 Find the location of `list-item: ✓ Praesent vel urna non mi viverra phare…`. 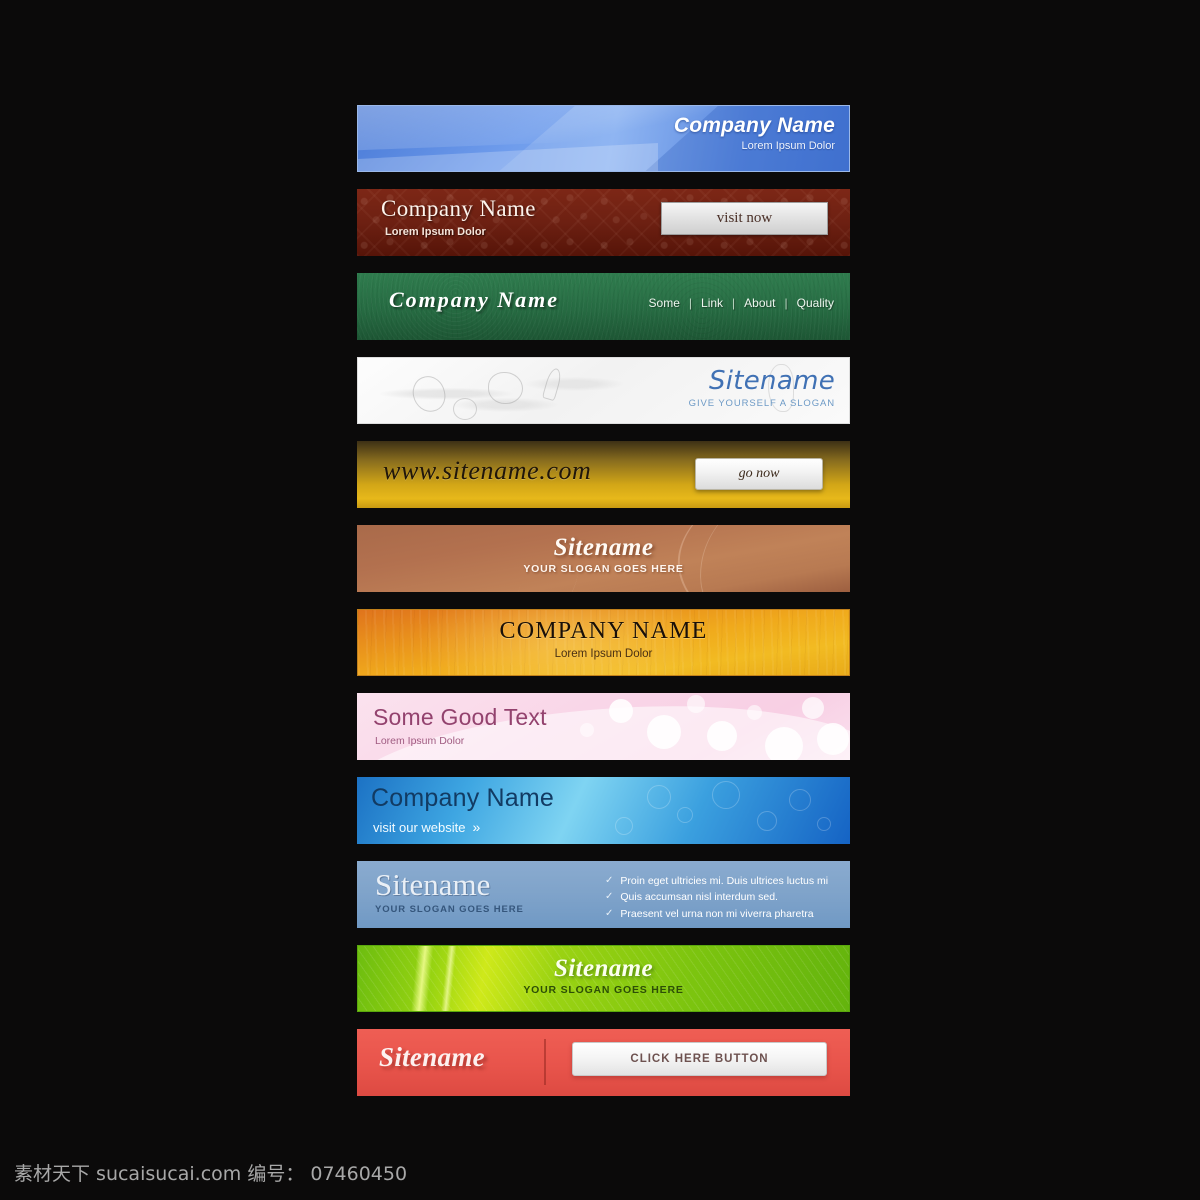

list-item: ✓ Praesent vel urna non mi viverra phare… is located at coordinates (716, 914).